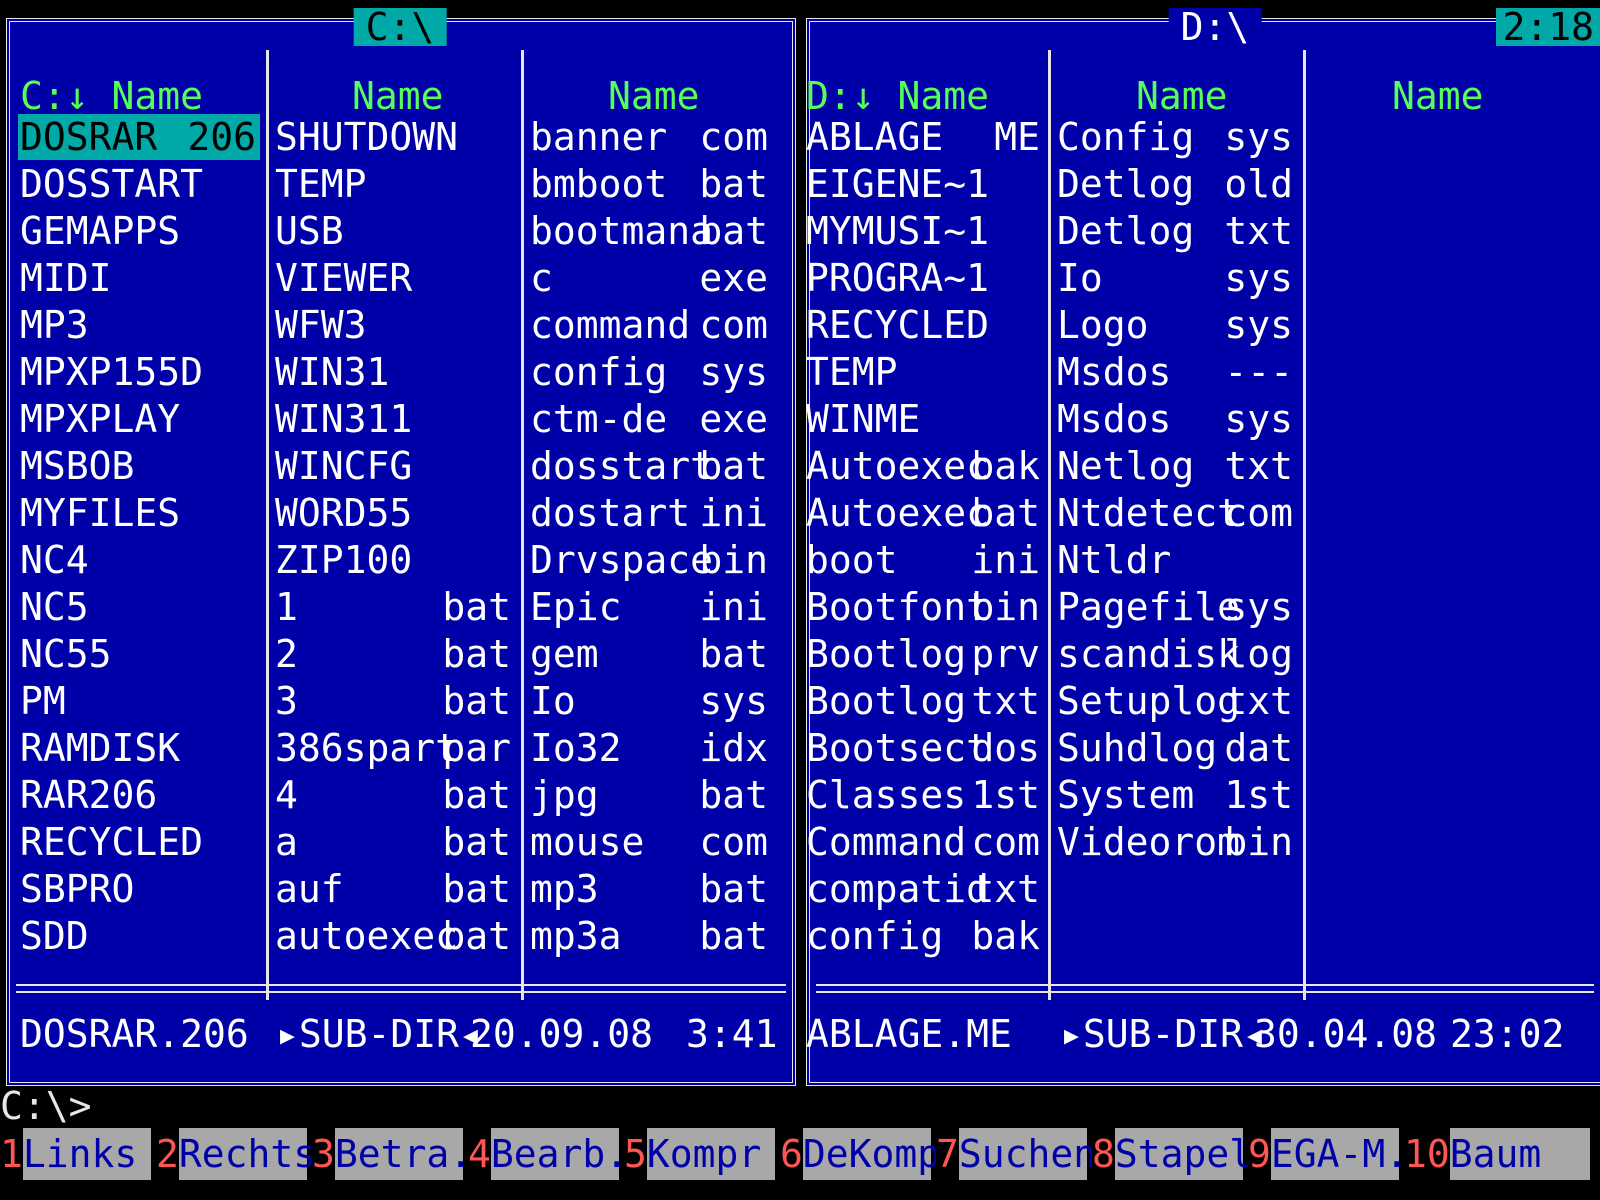 This screenshot has height=1200, width=1600. Describe the element at coordinates (650, 748) in the screenshot. I see `file-entry: Io32 idx` at that location.